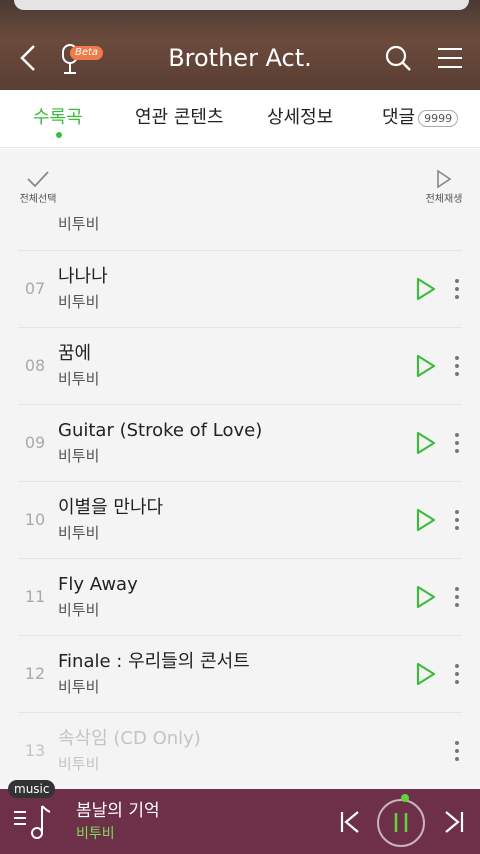 This screenshot has height=854, width=480. I want to click on track-title: 속삭임 (CD Only), so click(129, 739).